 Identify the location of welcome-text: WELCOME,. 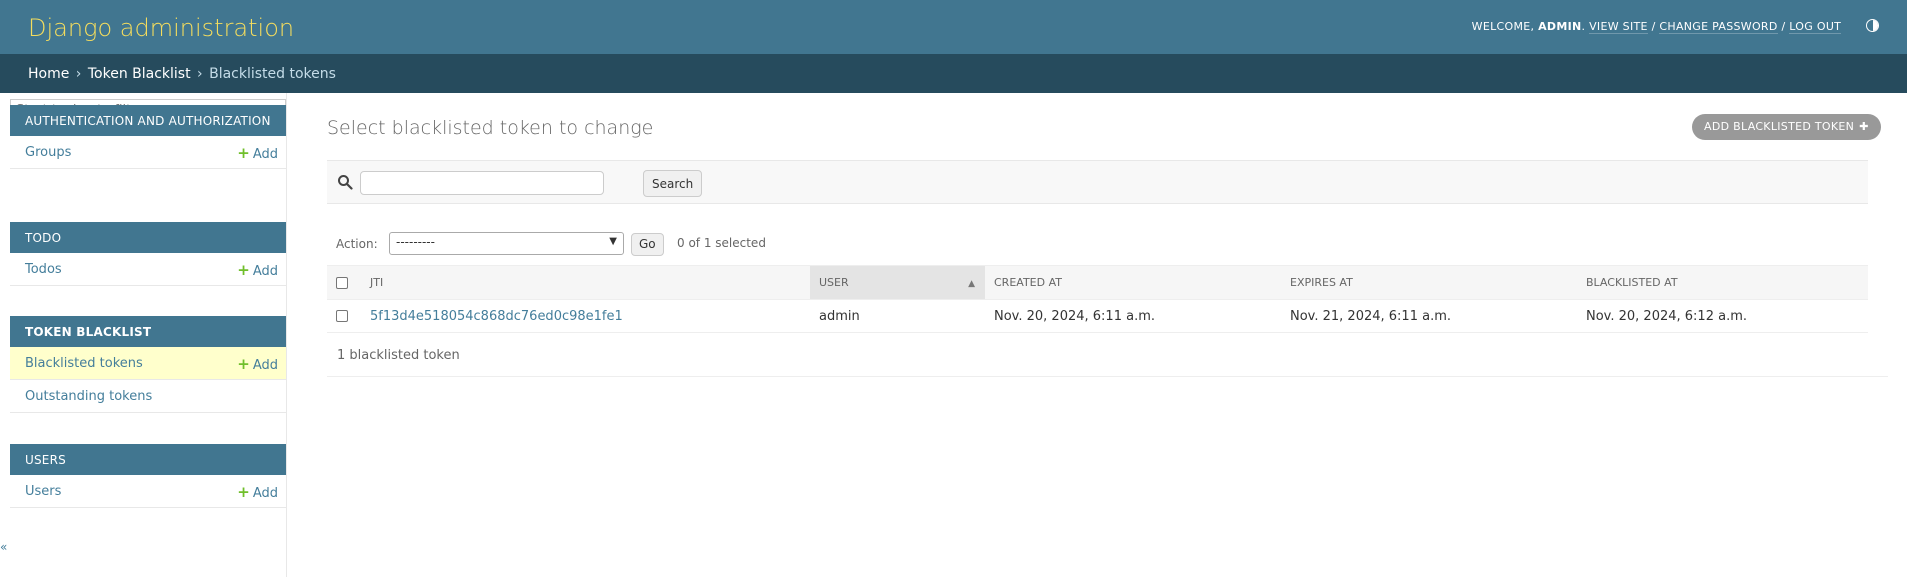
(1503, 26).